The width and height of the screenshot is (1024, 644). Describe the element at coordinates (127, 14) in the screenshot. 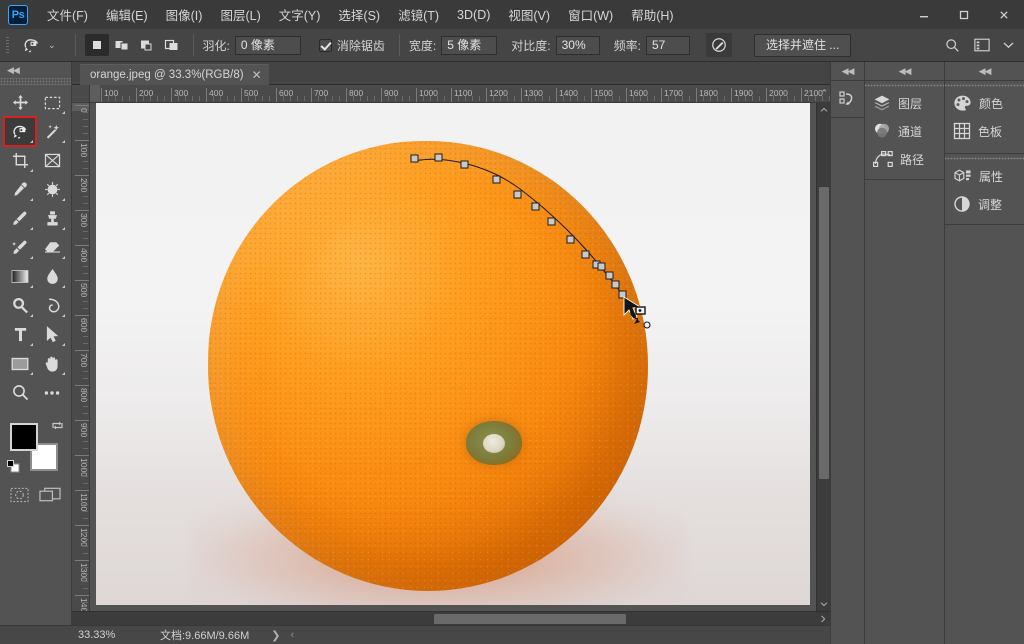

I see `menu-edit: 编辑(E)` at that location.